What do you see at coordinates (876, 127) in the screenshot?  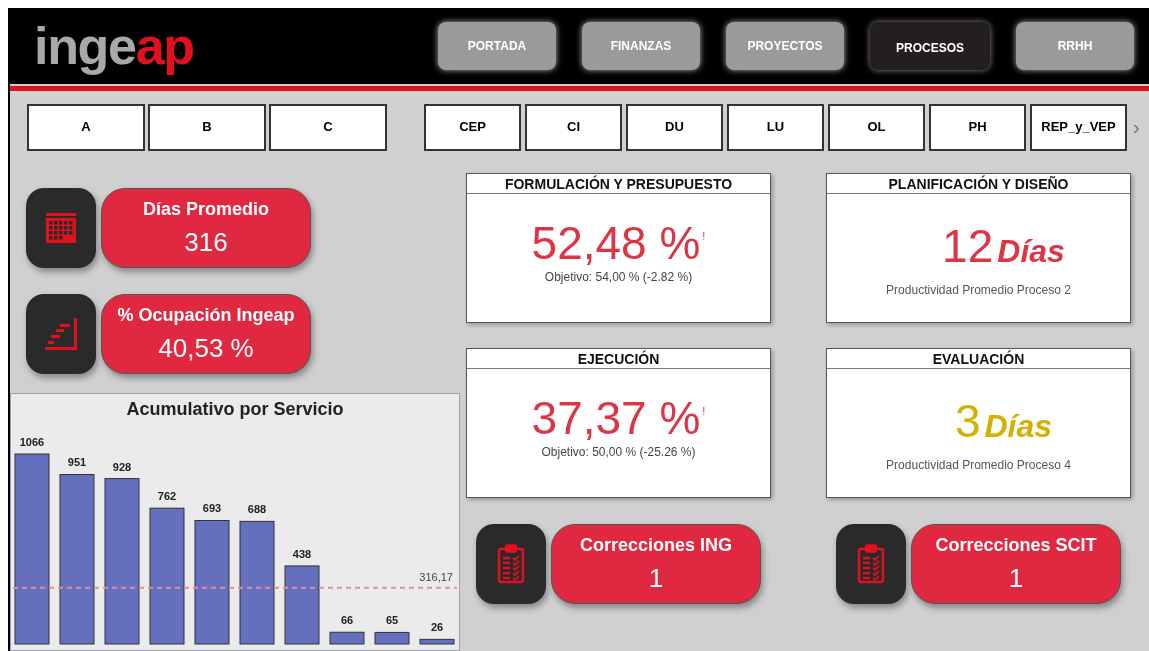 I see `filter-button: OL` at bounding box center [876, 127].